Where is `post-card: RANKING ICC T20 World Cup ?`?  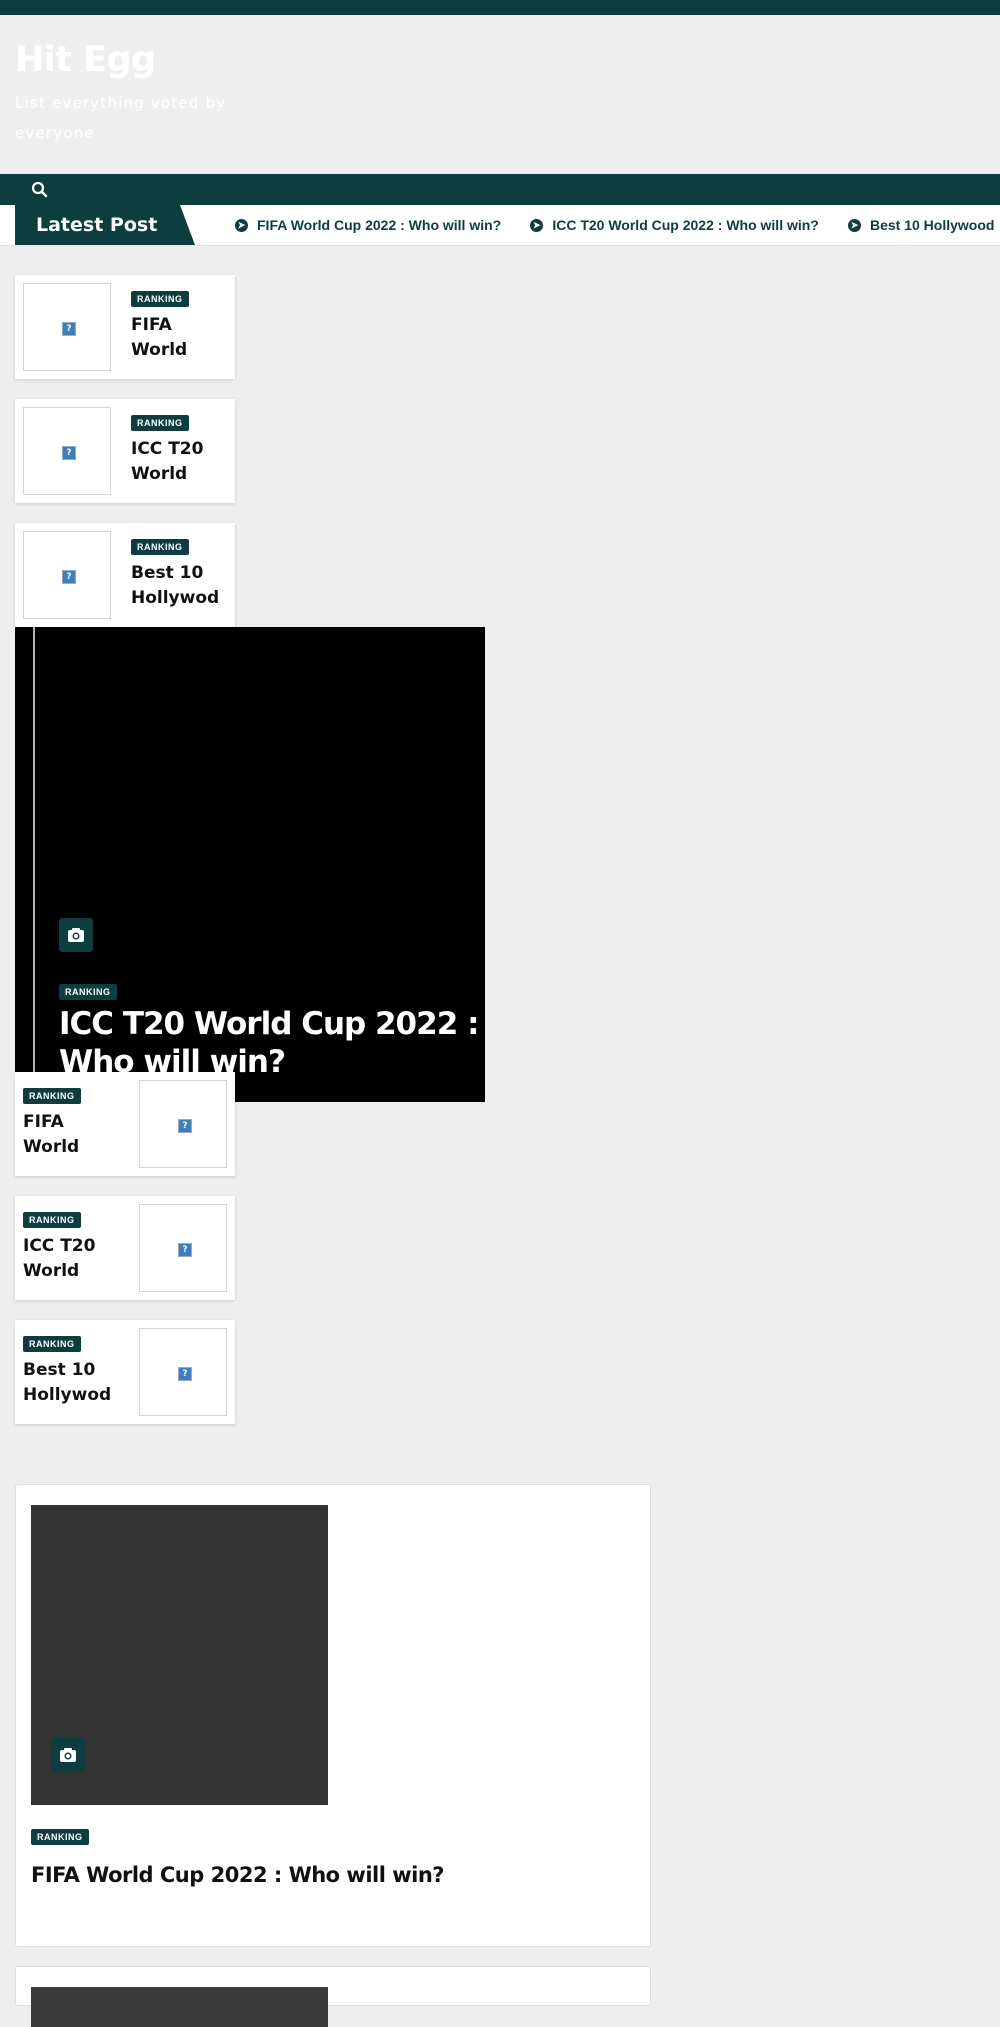 post-card: RANKING ICC T20 World Cup ? is located at coordinates (125, 1248).